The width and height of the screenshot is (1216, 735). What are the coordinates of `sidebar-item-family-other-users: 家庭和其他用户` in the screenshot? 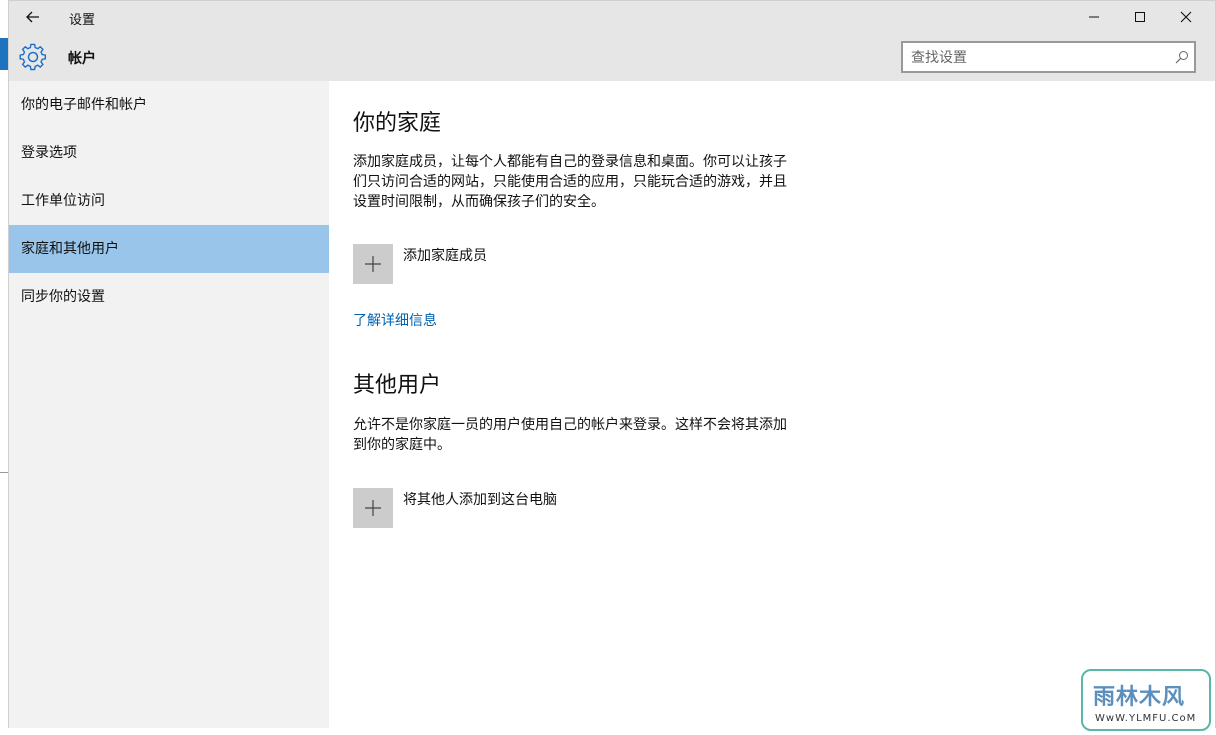 It's located at (169, 249).